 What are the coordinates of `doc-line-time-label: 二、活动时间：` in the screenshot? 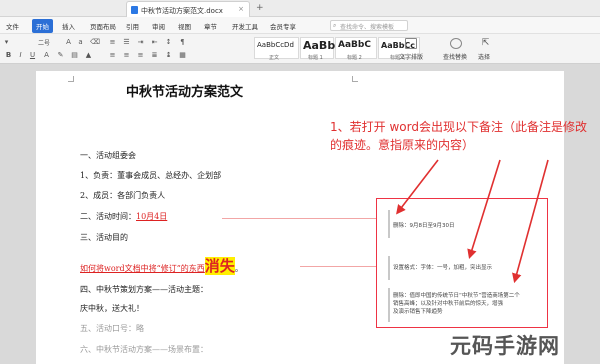 It's located at (108, 216).